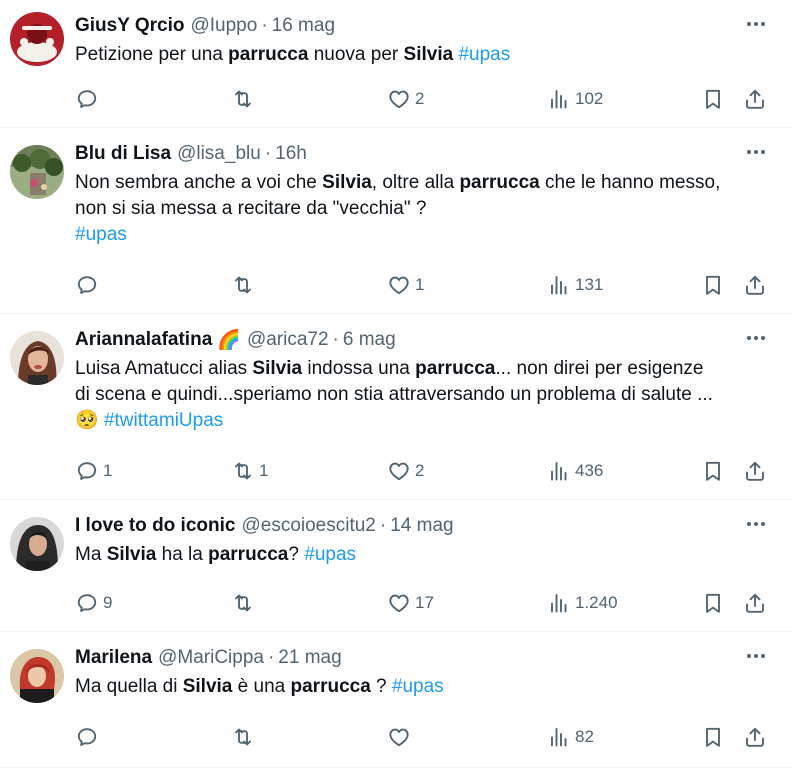 The height and width of the screenshot is (783, 800). What do you see at coordinates (401, 737) in the screenshot?
I see `like-button` at bounding box center [401, 737].